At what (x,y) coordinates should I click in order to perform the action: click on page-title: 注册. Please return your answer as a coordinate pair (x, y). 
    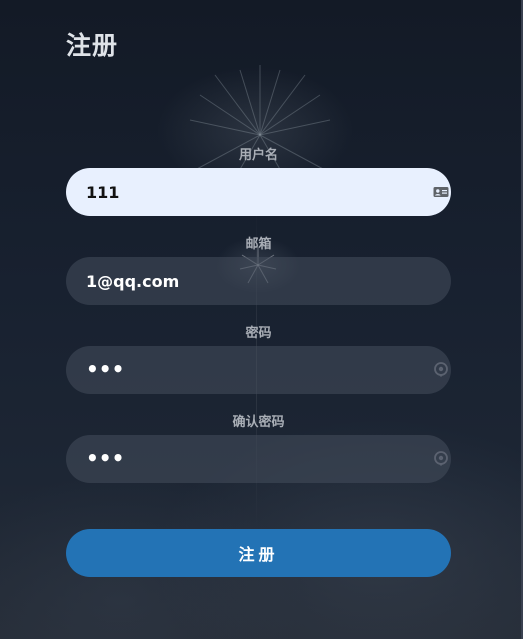
    Looking at the image, I should click on (92, 45).